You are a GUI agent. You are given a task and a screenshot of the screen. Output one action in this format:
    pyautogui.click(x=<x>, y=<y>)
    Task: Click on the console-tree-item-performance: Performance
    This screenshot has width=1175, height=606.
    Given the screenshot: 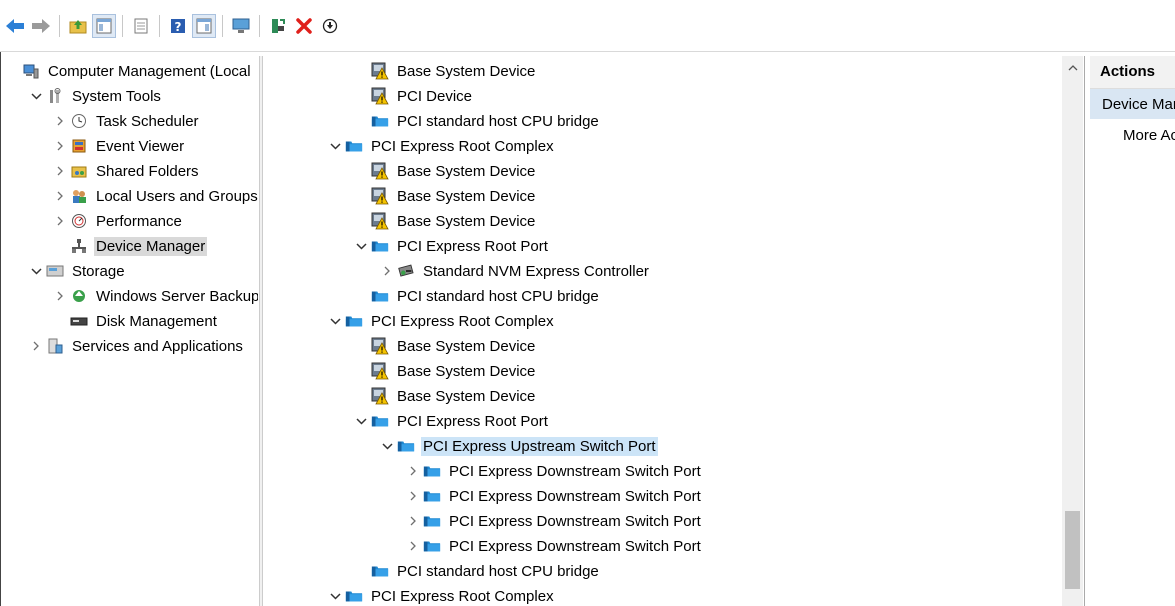 What is the action you would take?
    pyautogui.click(x=118, y=221)
    